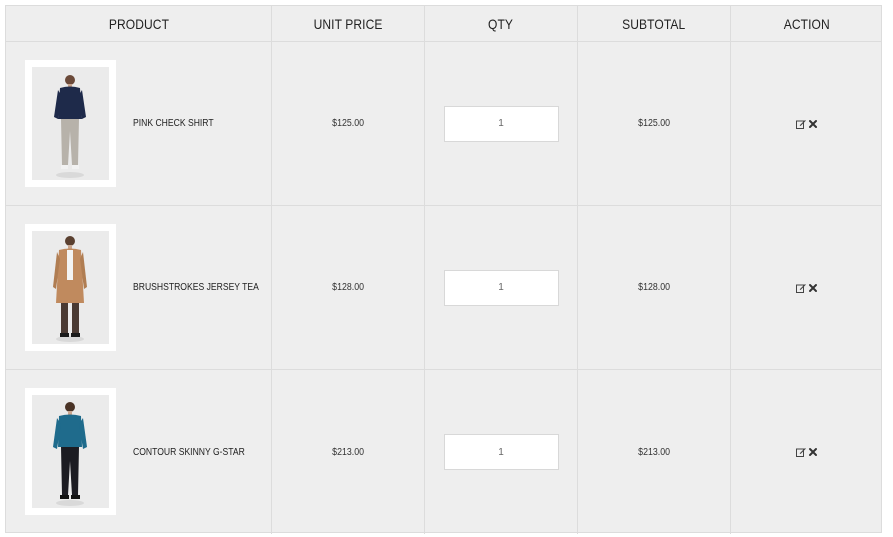 The height and width of the screenshot is (537, 893). I want to click on unit-price: $125.00, so click(348, 123).